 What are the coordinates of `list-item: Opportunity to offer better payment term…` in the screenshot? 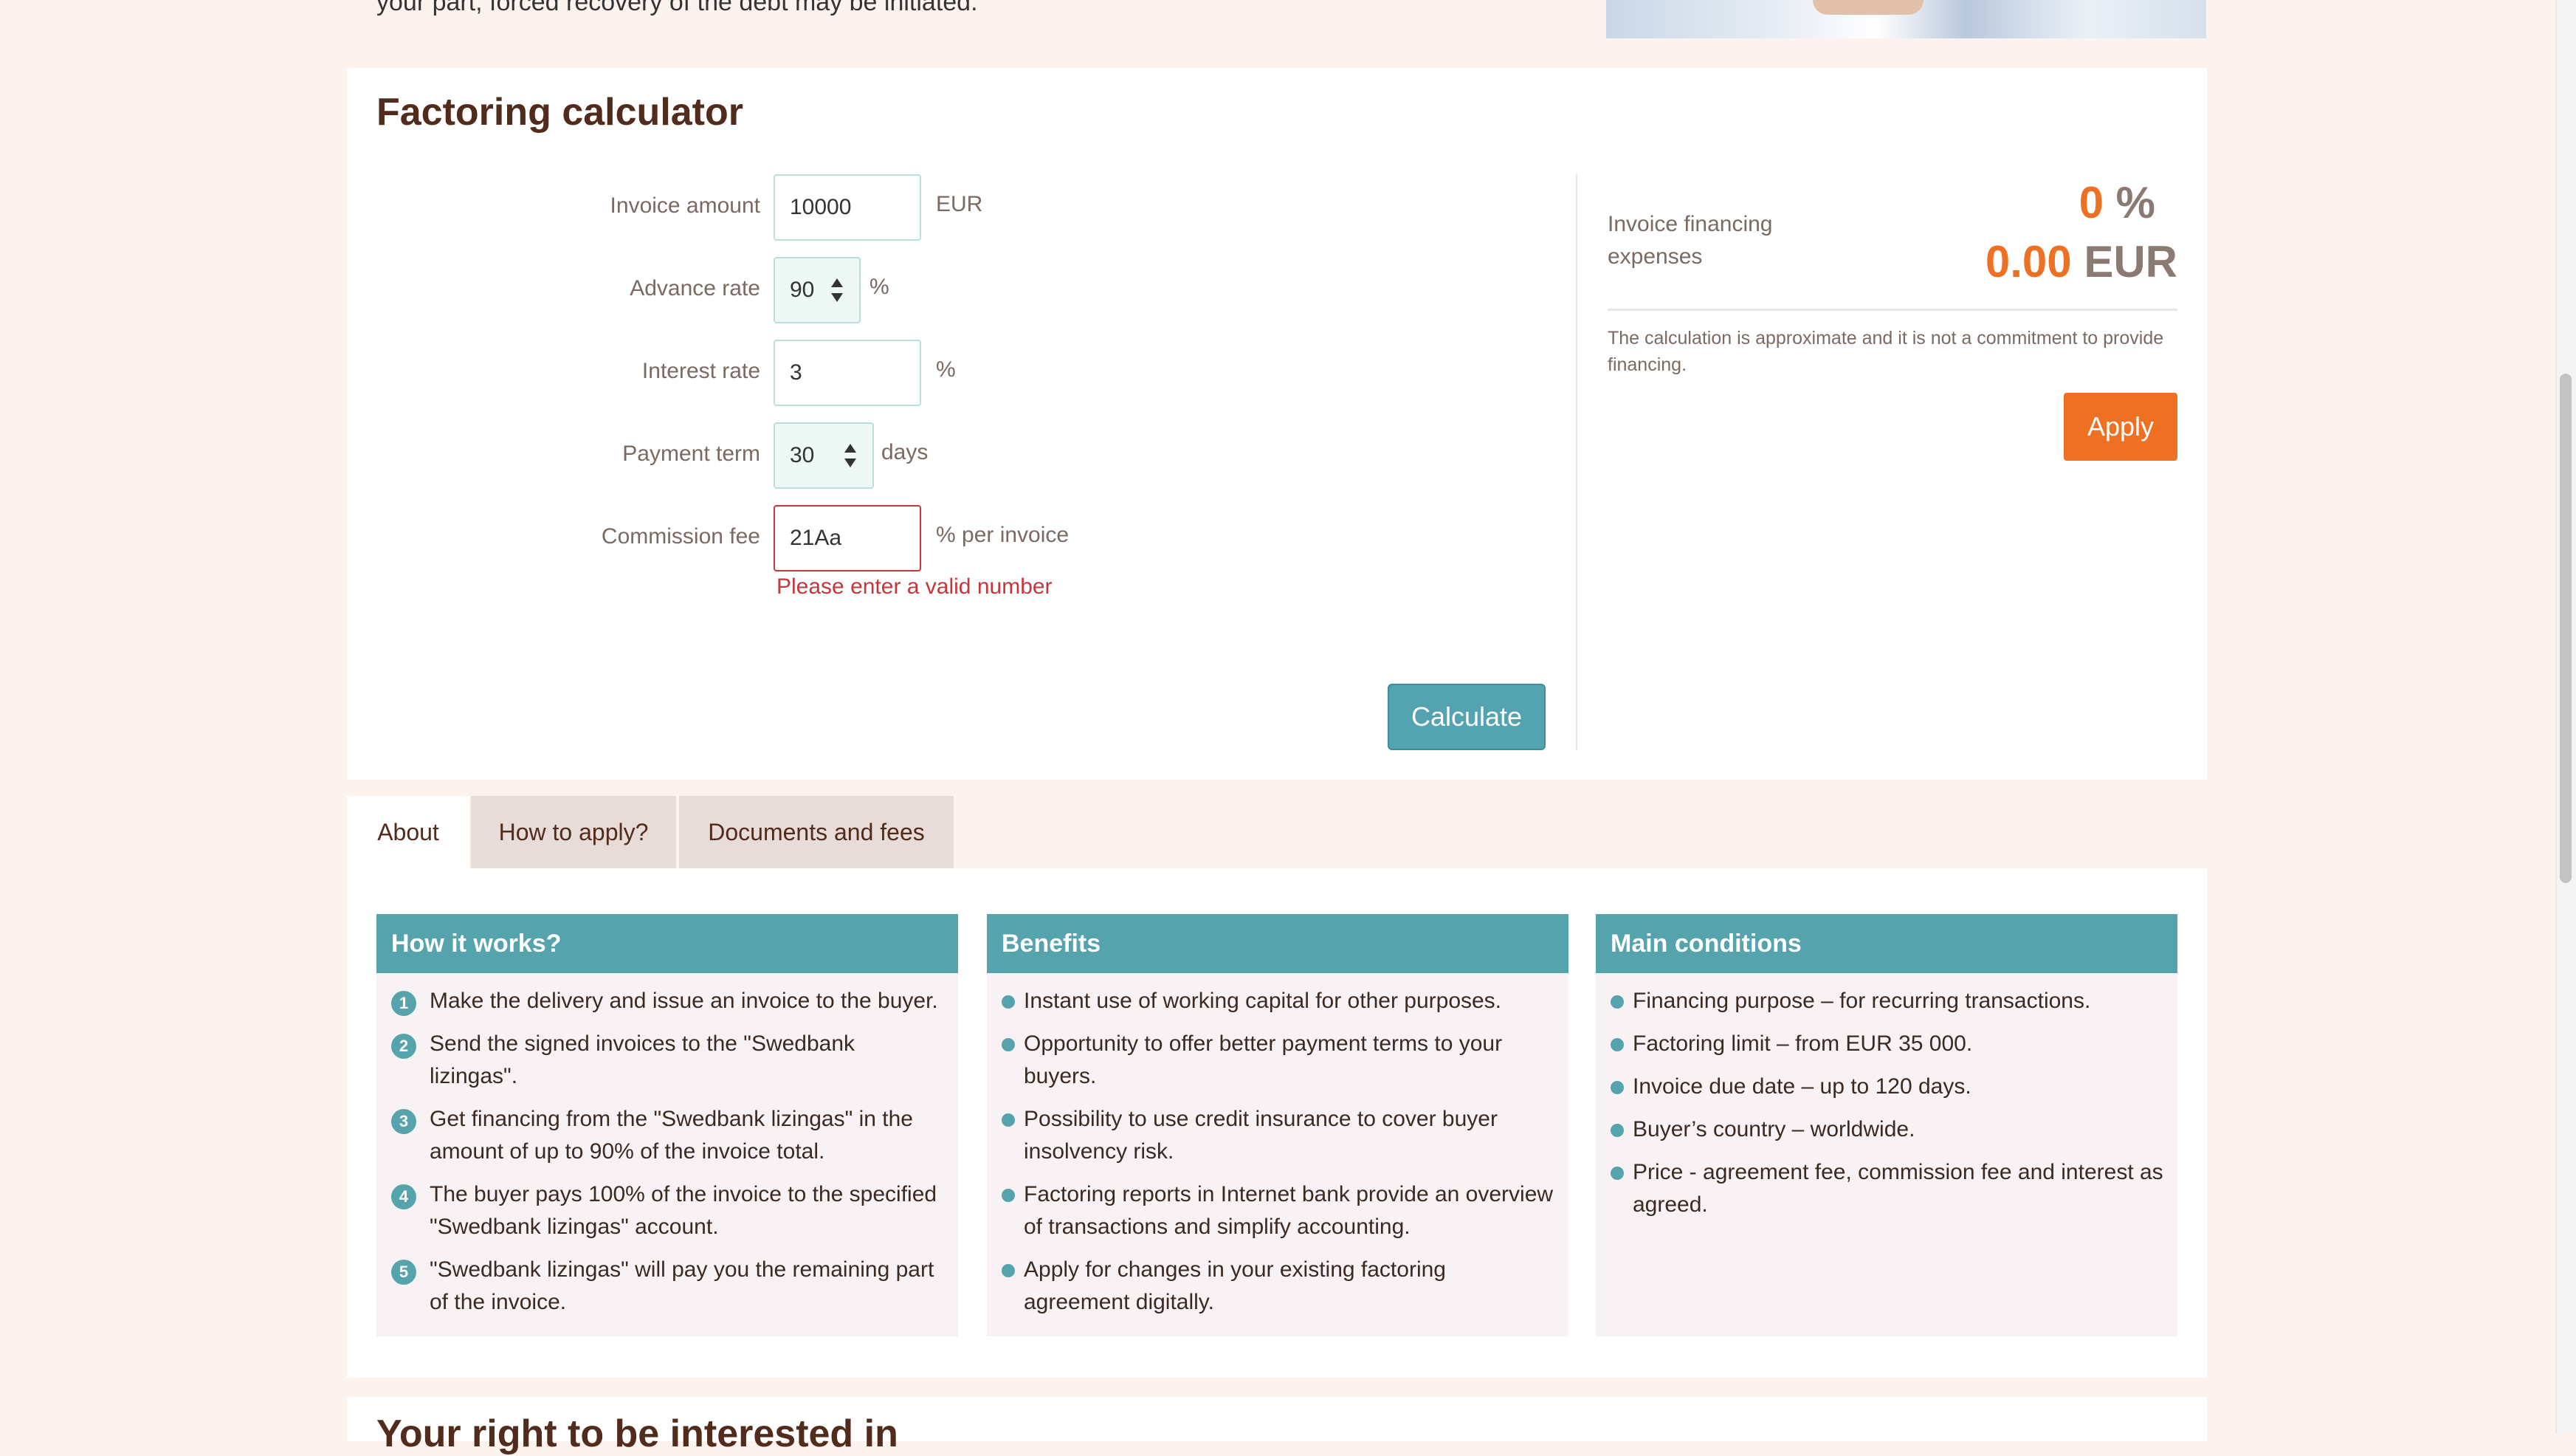 It's located at (1279, 1061).